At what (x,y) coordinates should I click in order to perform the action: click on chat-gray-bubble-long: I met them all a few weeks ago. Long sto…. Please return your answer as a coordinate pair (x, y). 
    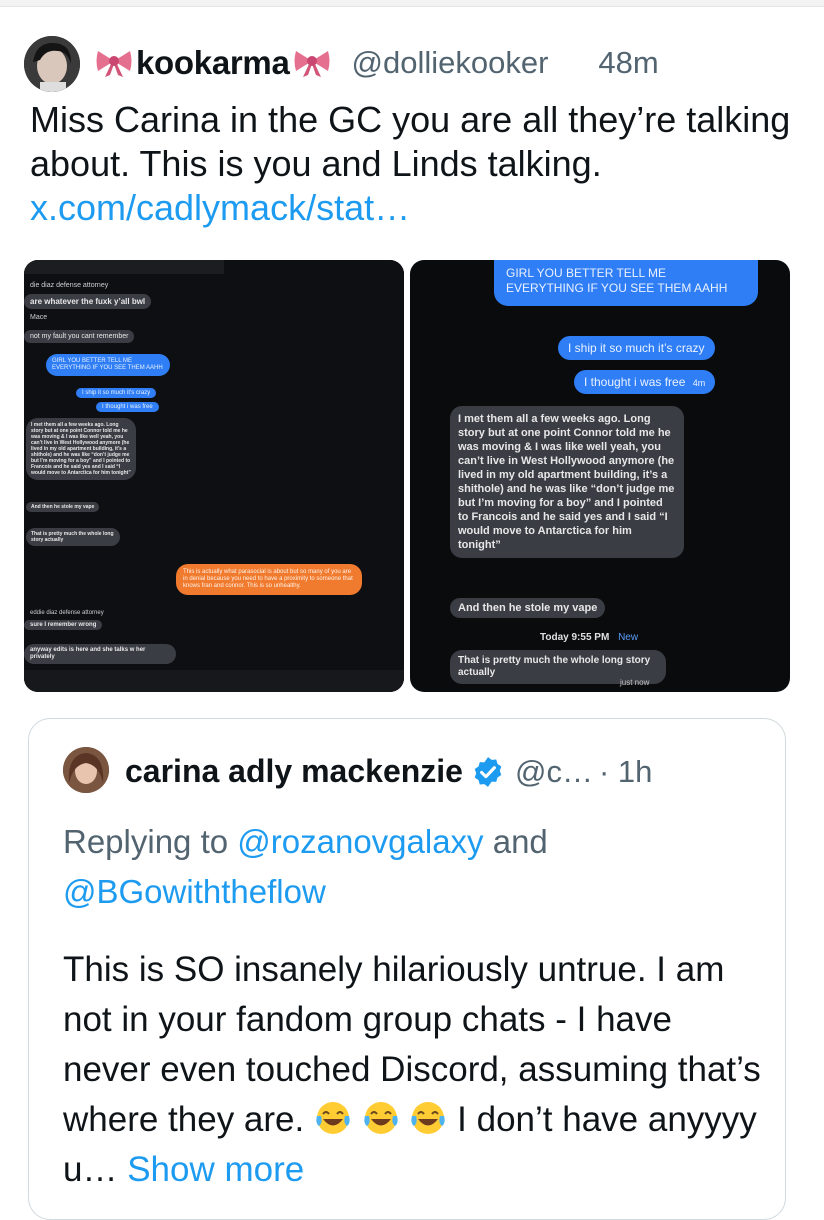
    Looking at the image, I should click on (567, 482).